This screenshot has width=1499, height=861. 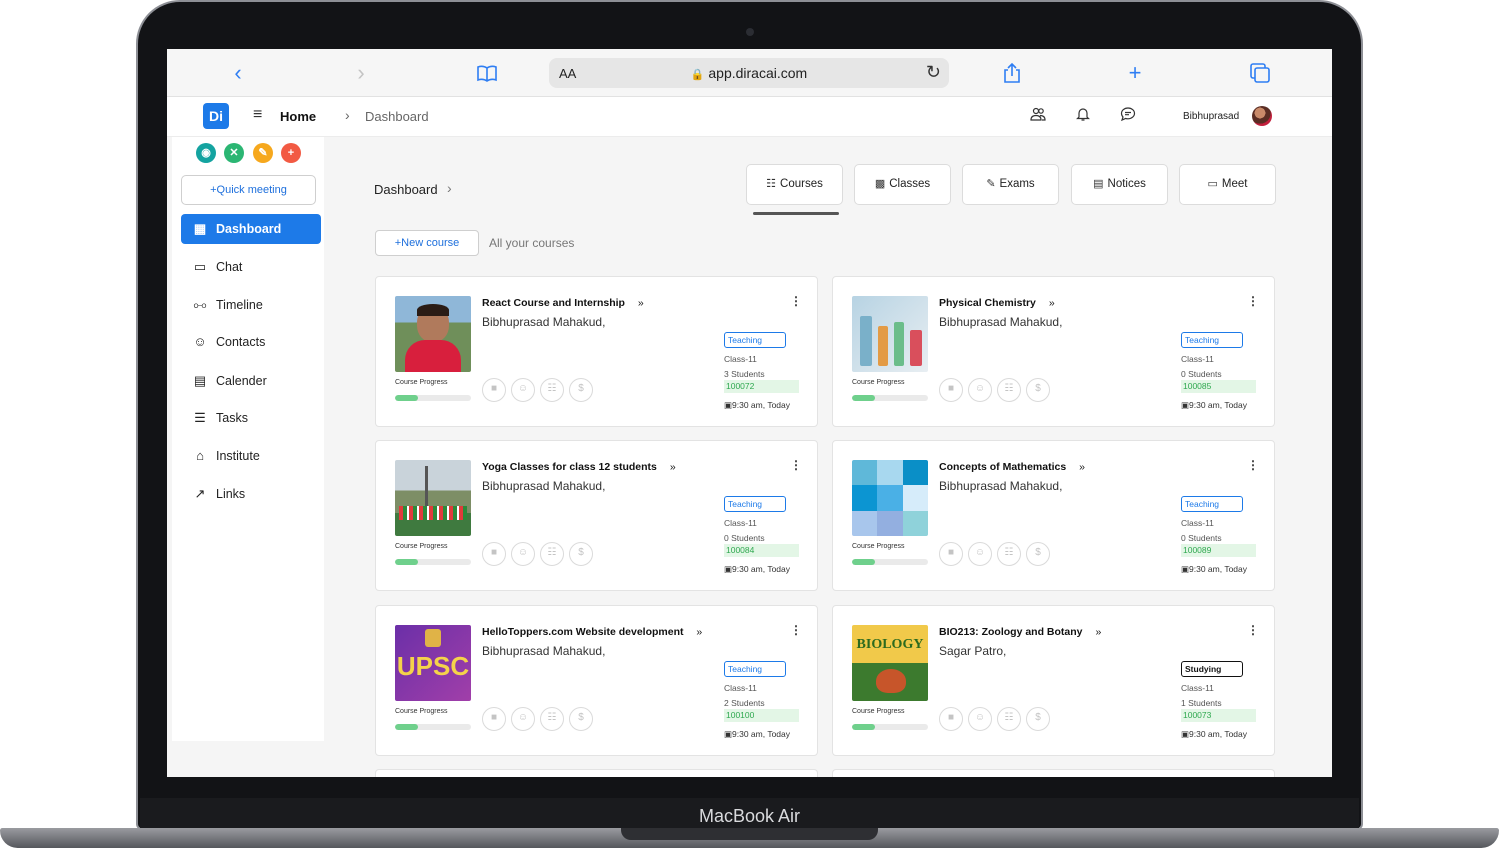 What do you see at coordinates (1227, 184) in the screenshot?
I see `tab-meet: ▭ Meet` at bounding box center [1227, 184].